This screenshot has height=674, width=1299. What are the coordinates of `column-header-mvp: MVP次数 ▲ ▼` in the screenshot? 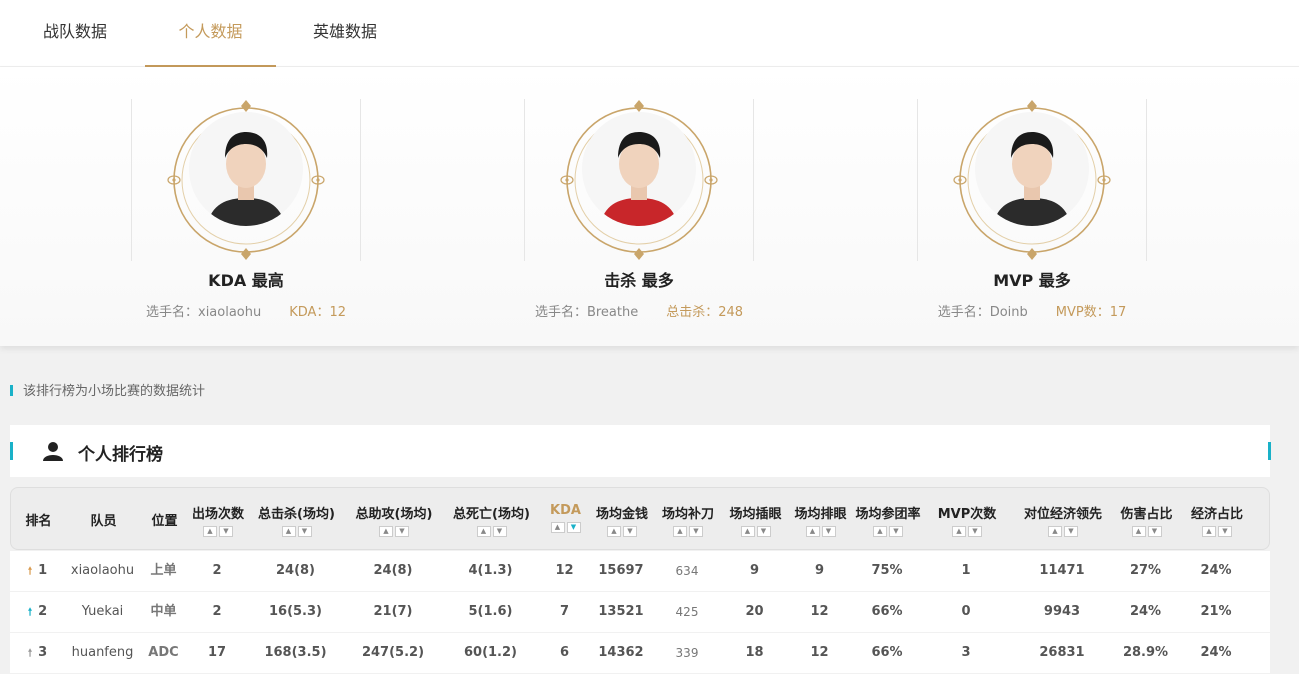 It's located at (967, 519).